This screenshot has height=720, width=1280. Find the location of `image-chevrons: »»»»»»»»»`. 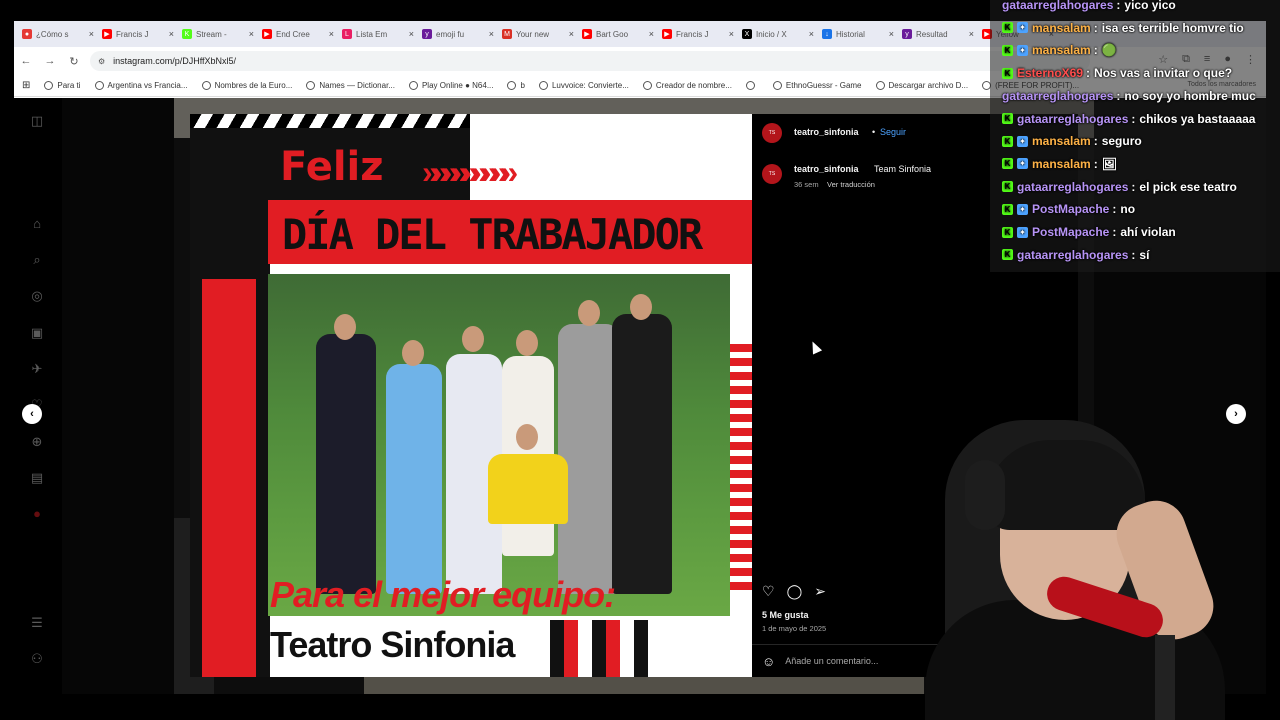

image-chevrons: »»»»»»»»» is located at coordinates (470, 172).